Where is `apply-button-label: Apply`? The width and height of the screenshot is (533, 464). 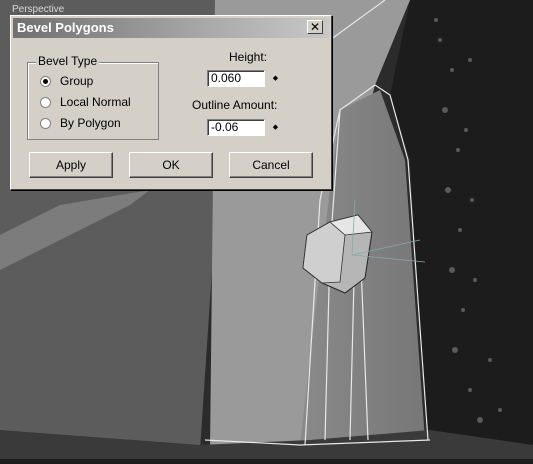 apply-button-label: Apply is located at coordinates (71, 165).